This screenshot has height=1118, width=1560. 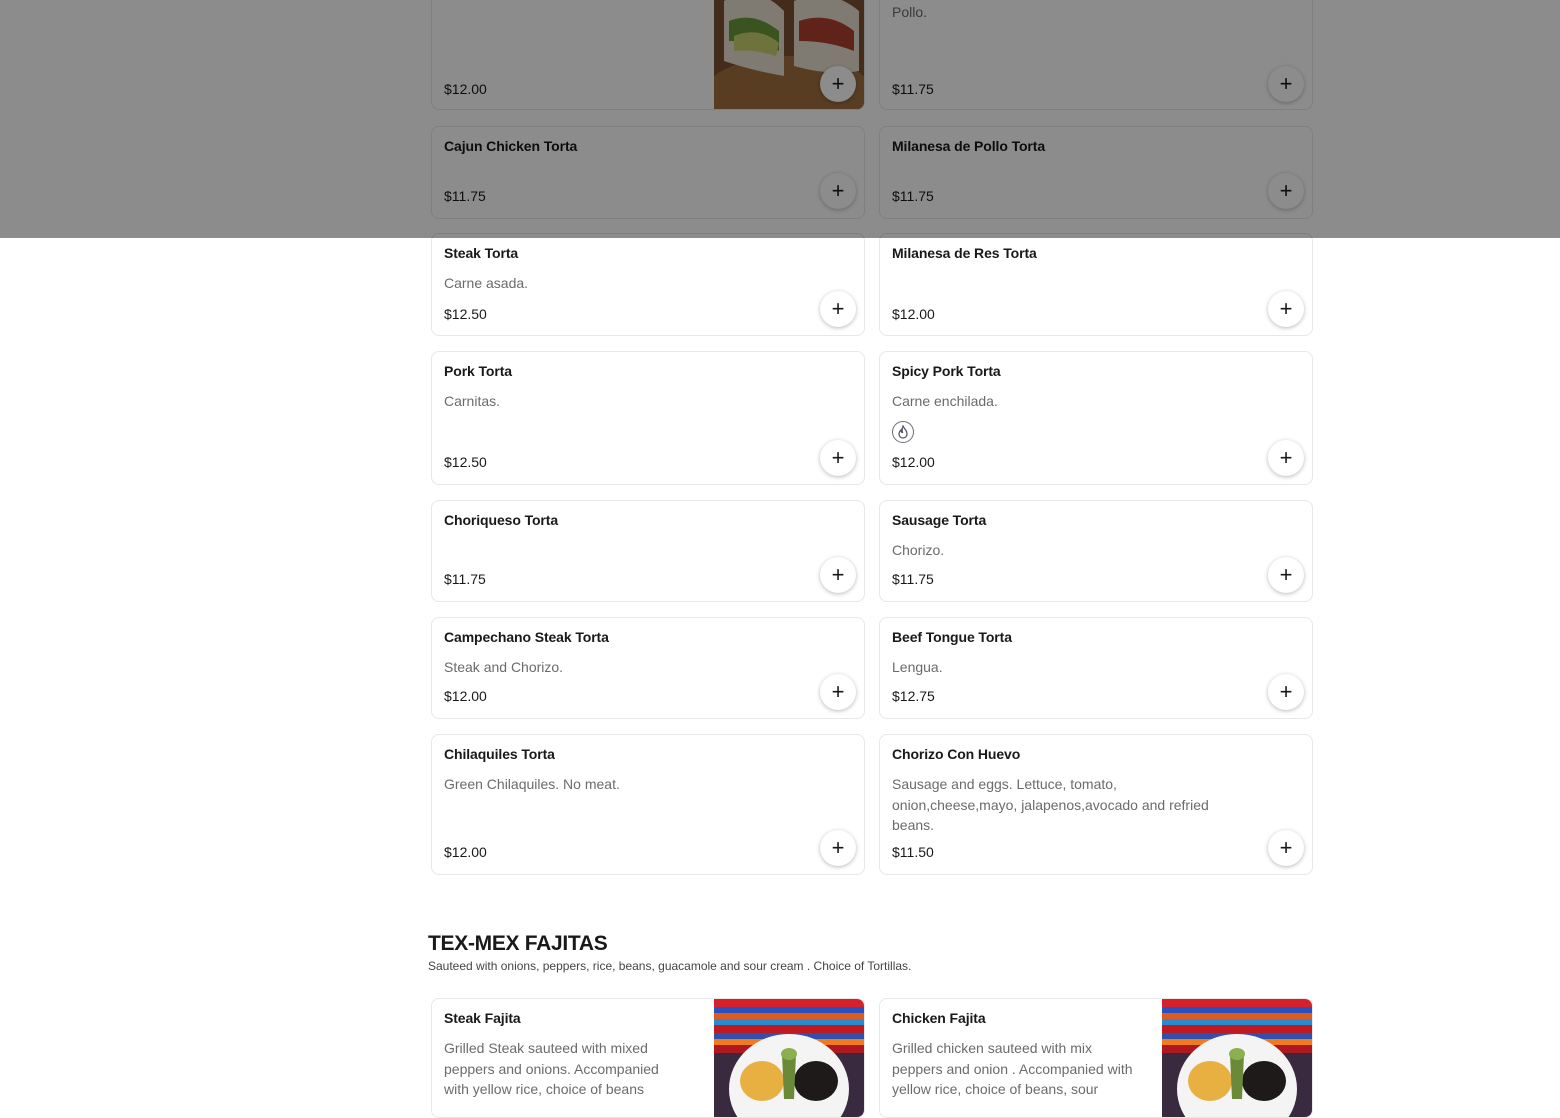 What do you see at coordinates (1096, 55) in the screenshot?
I see `menu-item-card: Pollo. $11.75 +` at bounding box center [1096, 55].